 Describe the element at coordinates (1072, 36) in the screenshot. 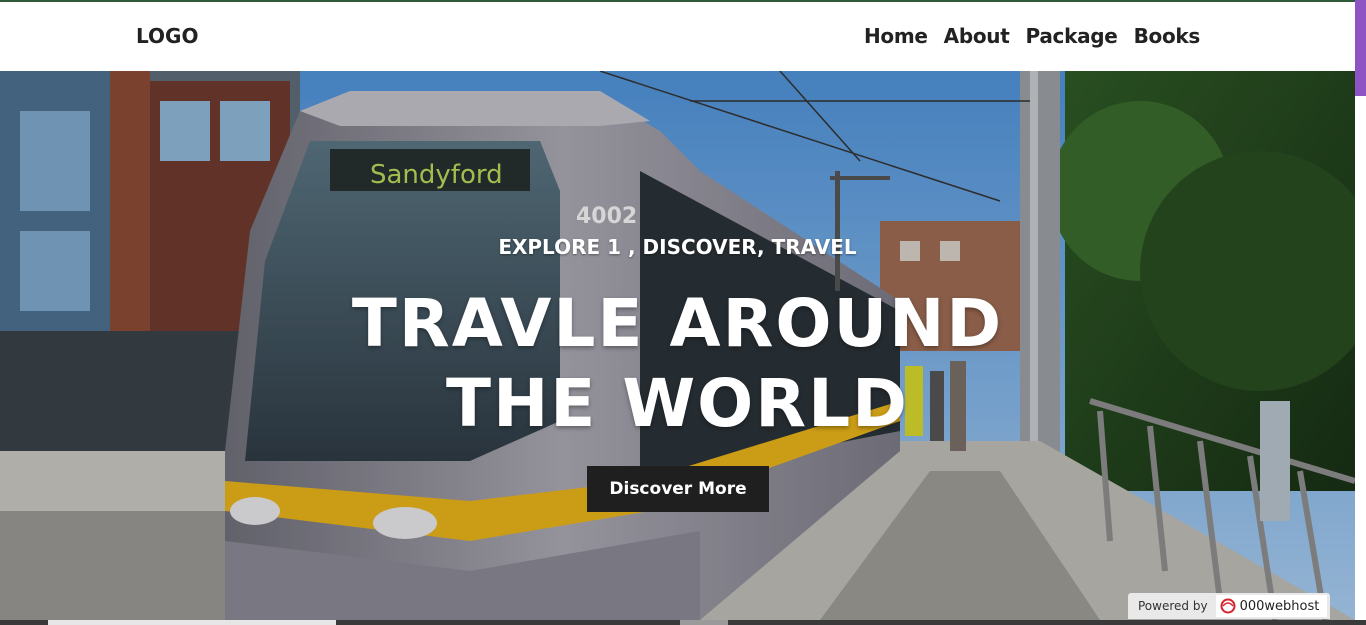

I see `nav-link-package: Package` at that location.